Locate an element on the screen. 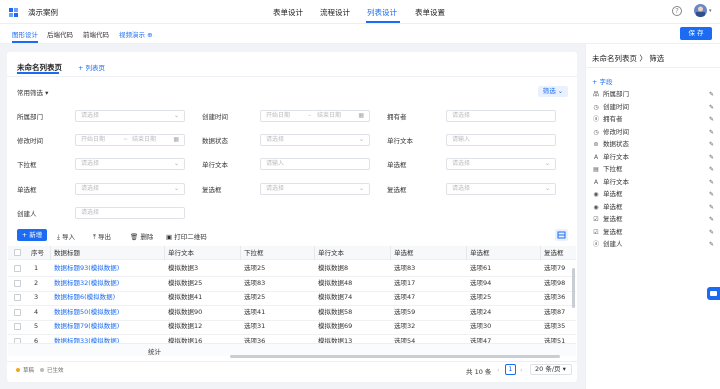 The height and width of the screenshot is (389, 720). save-button: 保 存 is located at coordinates (696, 33).